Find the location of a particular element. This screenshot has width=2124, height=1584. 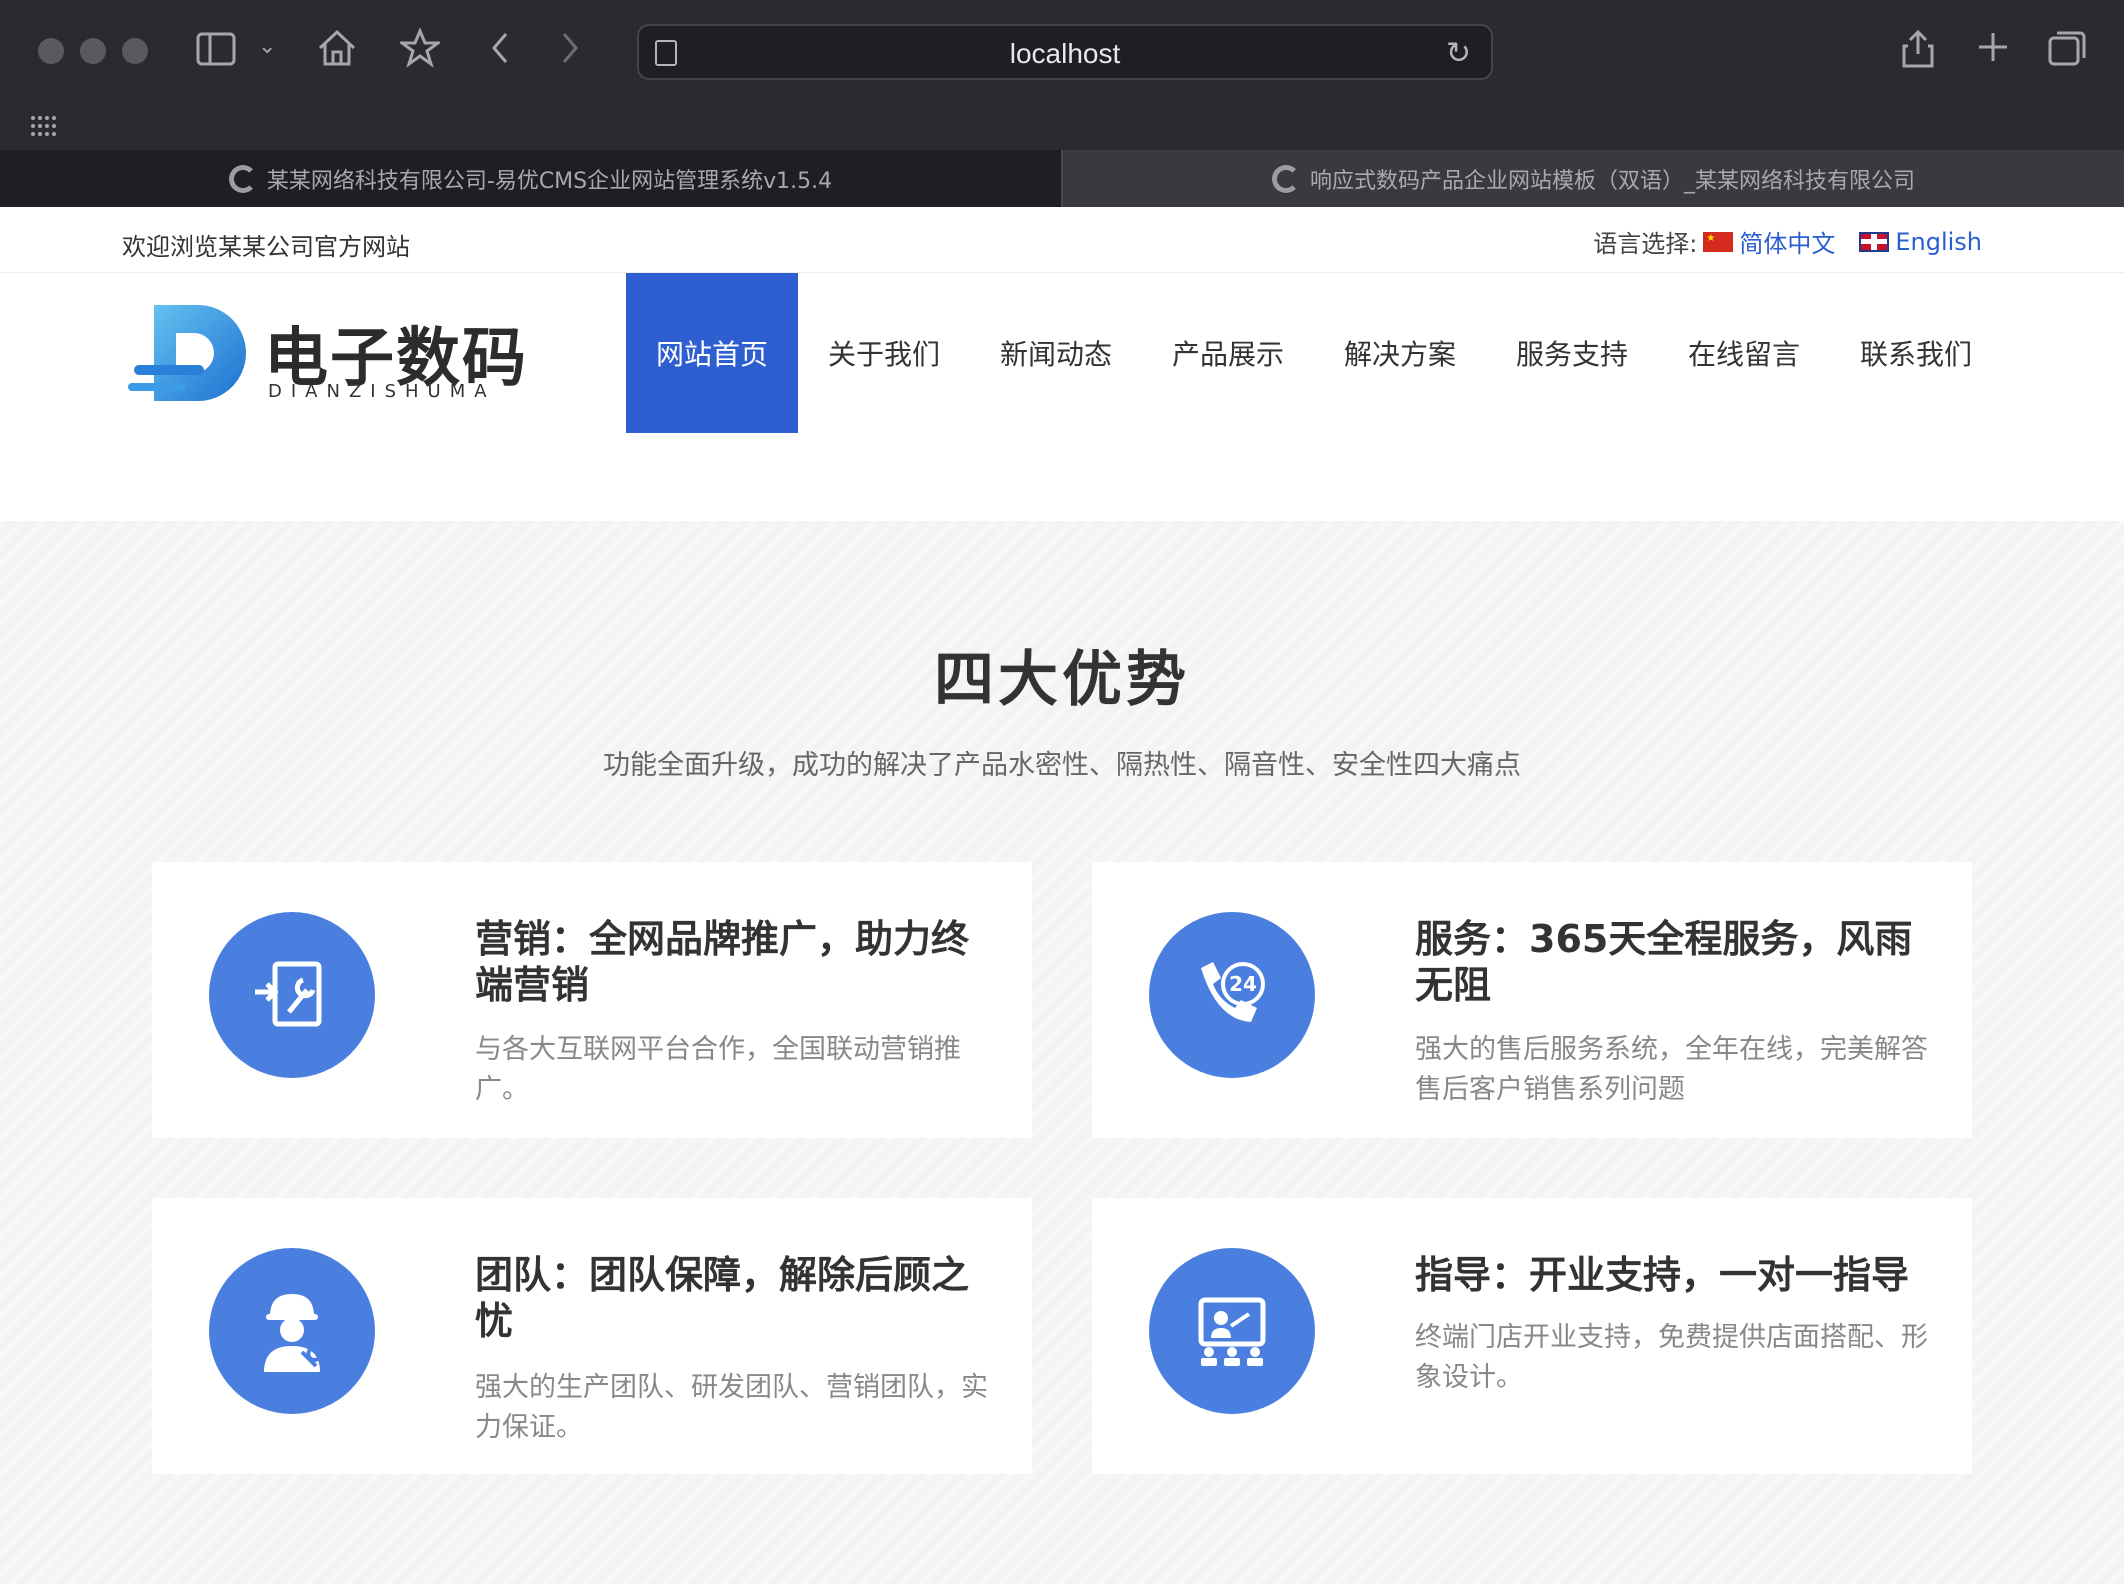

window-controls is located at coordinates (93, 51).